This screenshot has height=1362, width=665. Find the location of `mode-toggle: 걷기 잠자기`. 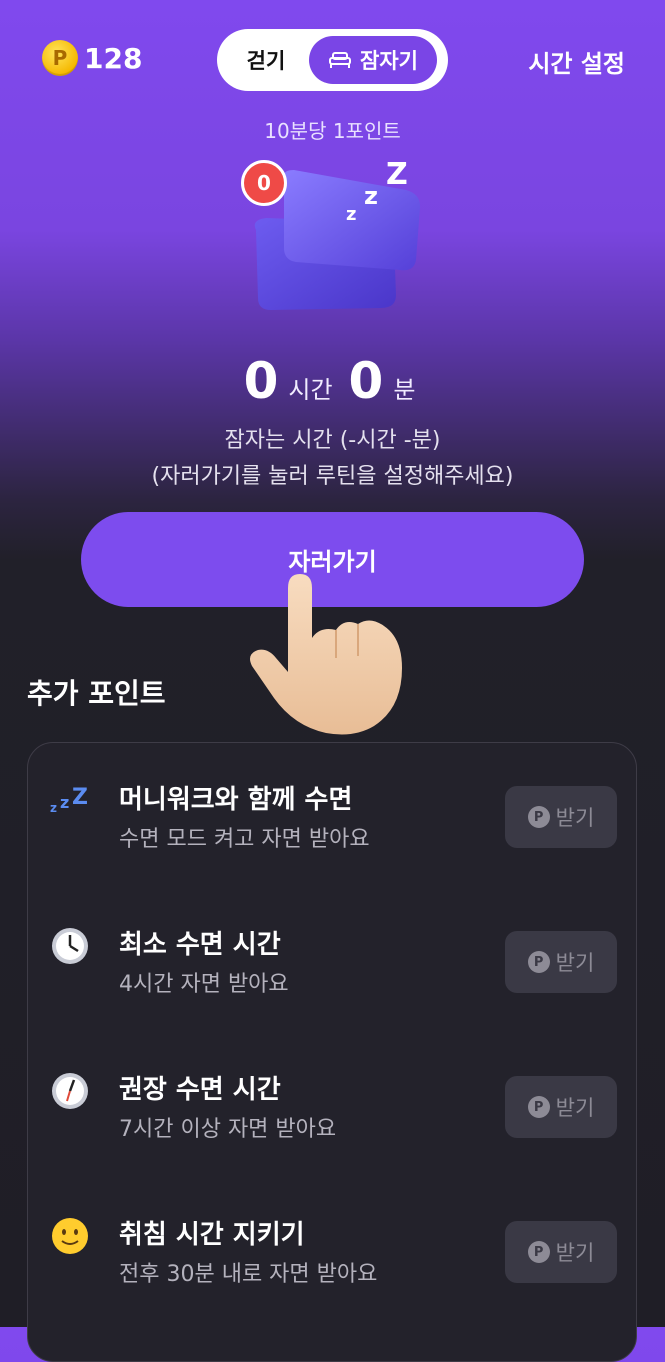

mode-toggle: 걷기 잠자기 is located at coordinates (332, 60).